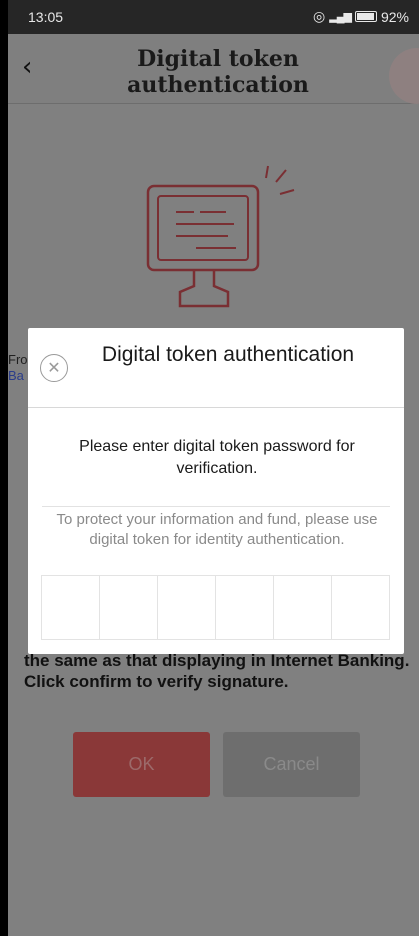 This screenshot has width=419, height=936. Describe the element at coordinates (27, 67) in the screenshot. I see `chevron-left-icon: ‹` at that location.